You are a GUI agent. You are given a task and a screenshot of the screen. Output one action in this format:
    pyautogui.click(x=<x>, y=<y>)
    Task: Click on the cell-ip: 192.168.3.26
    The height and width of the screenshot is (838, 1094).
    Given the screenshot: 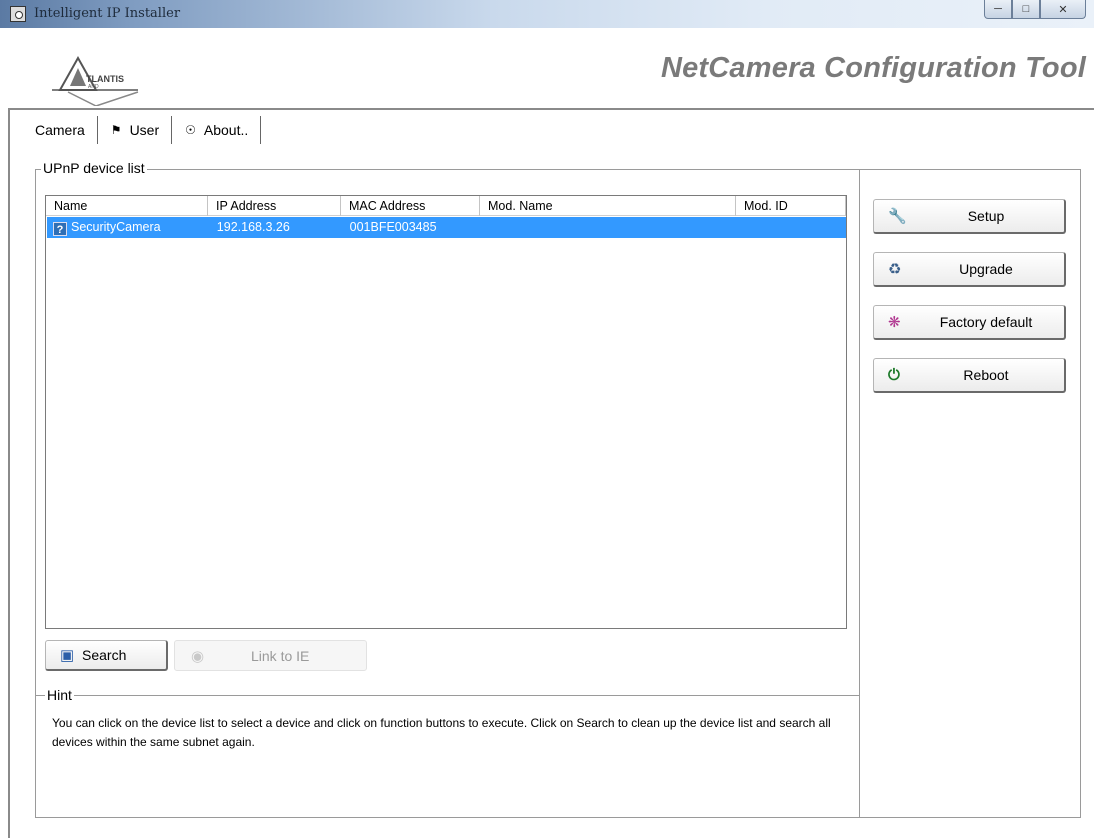 What is the action you would take?
    pyautogui.click(x=253, y=227)
    